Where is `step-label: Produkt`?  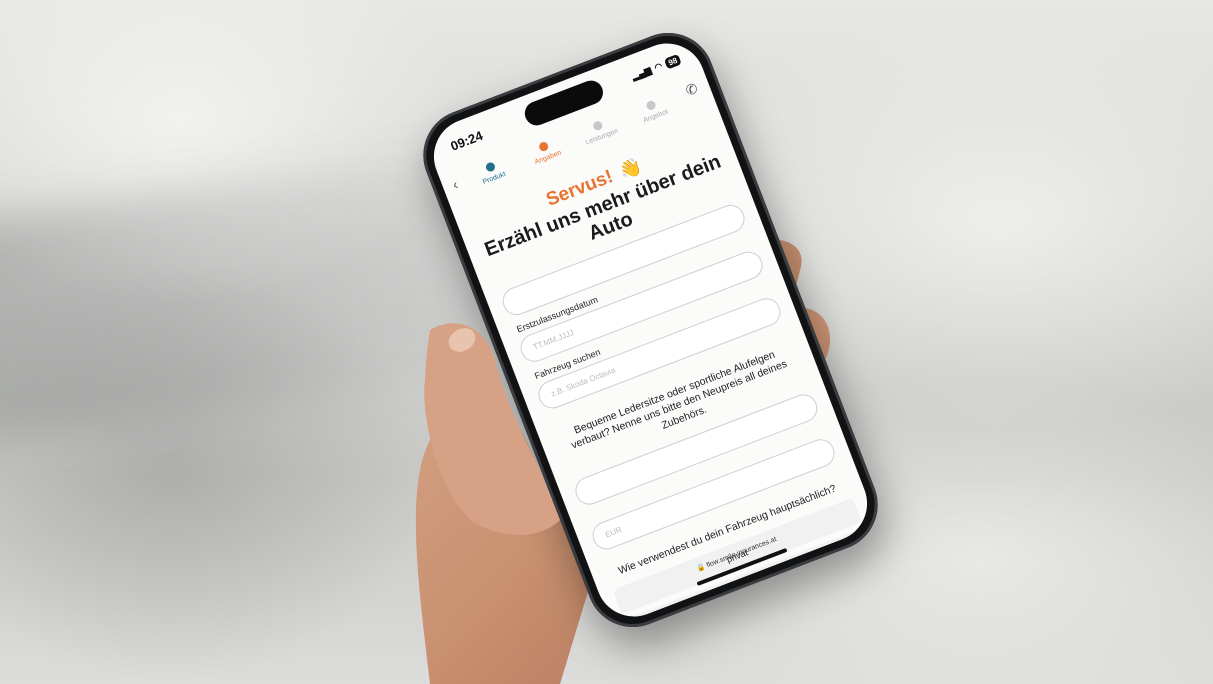 step-label: Produkt is located at coordinates (494, 178).